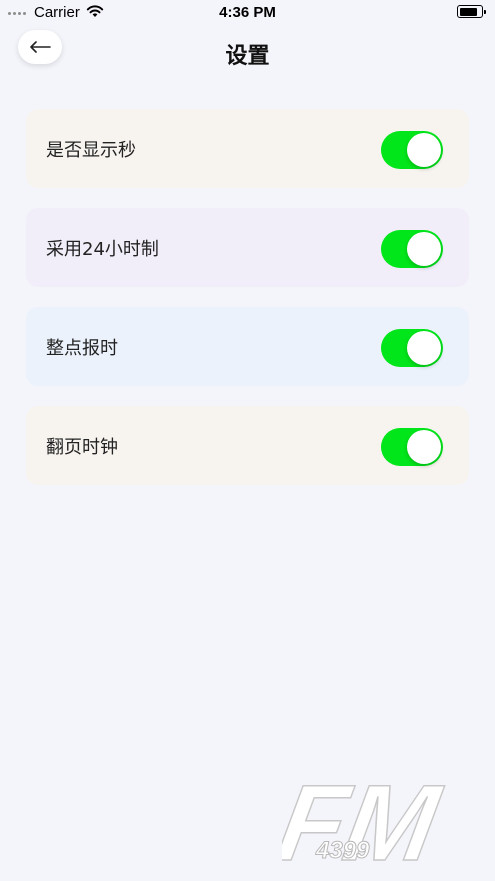 The width and height of the screenshot is (495, 881). Describe the element at coordinates (247, 148) in the screenshot. I see `setting-row-show-seconds: 是否显示秒` at that location.